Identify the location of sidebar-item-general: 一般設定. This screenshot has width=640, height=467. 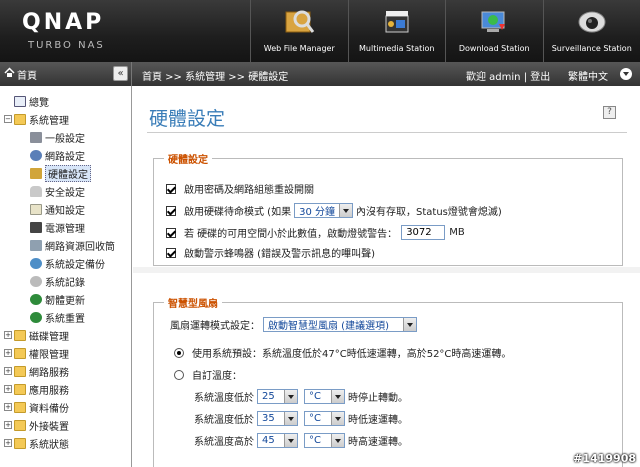
(57, 137).